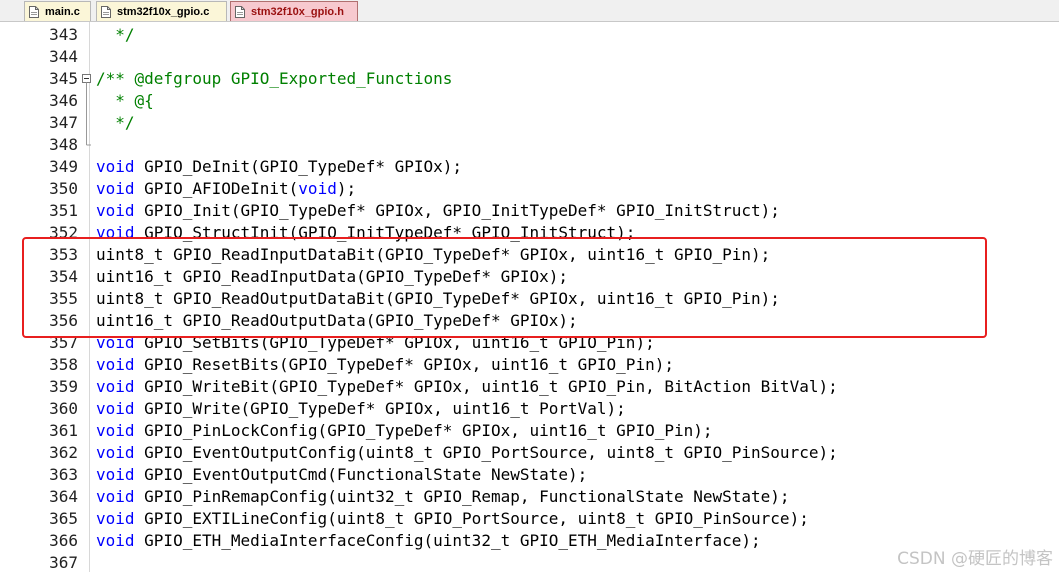 This screenshot has height=572, width=1059. Describe the element at coordinates (63, 408) in the screenshot. I see `line-number: 360` at that location.